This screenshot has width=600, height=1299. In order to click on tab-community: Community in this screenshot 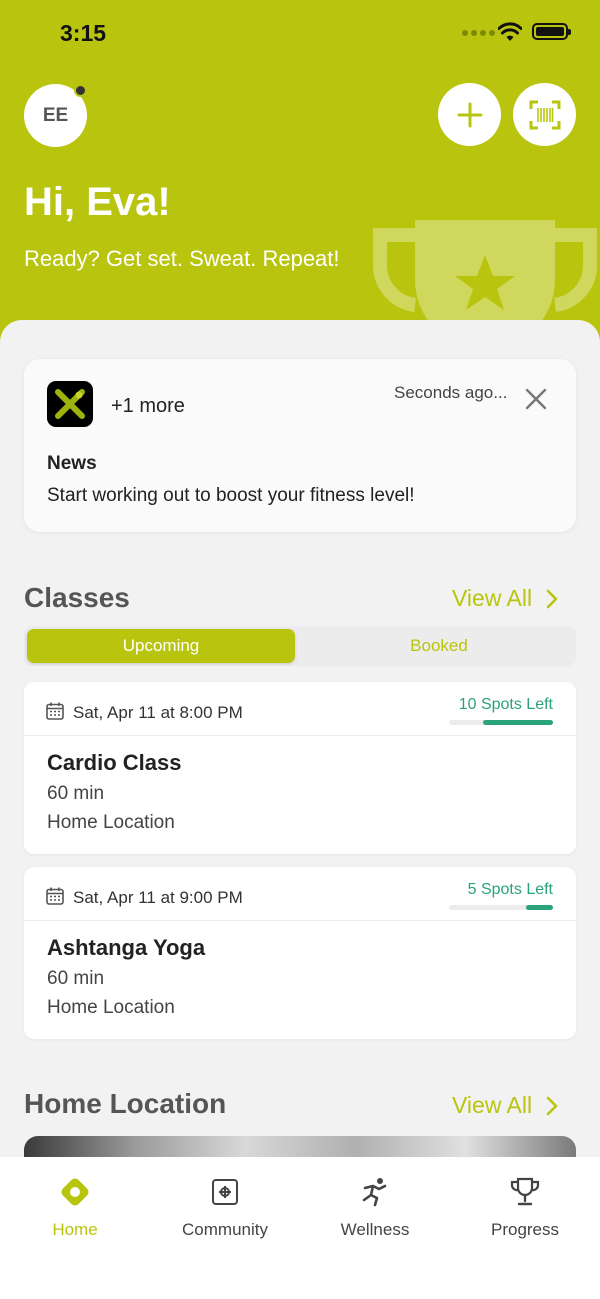, I will do `click(225, 1207)`.